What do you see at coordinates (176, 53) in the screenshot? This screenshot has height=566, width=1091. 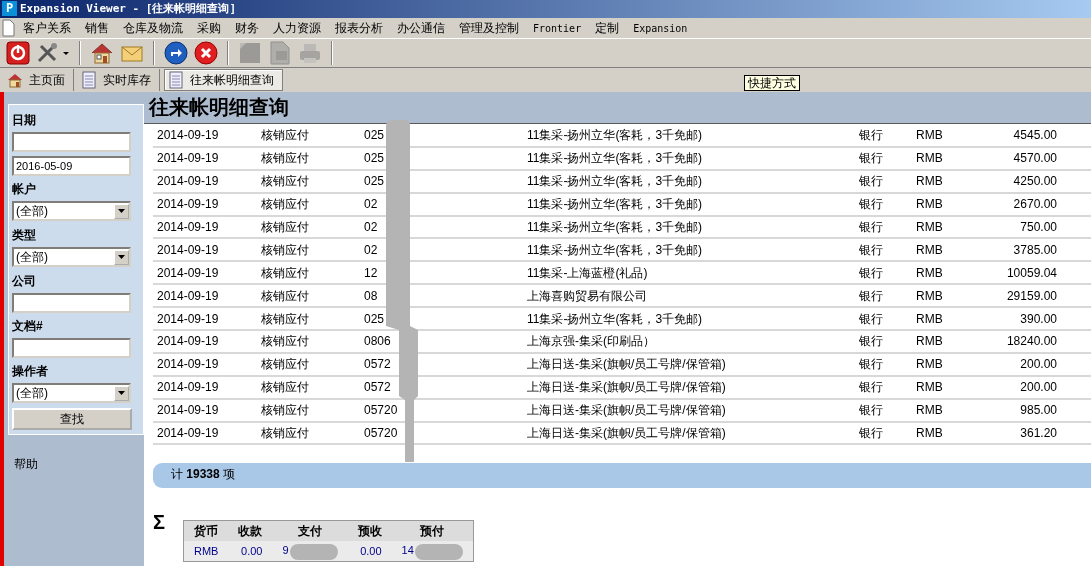 I see `forward-icon` at bounding box center [176, 53].